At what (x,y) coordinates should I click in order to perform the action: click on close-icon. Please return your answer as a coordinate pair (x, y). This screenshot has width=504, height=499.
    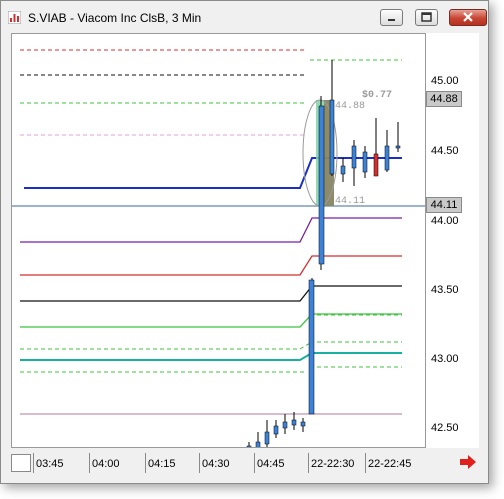
    Looking at the image, I should click on (468, 17).